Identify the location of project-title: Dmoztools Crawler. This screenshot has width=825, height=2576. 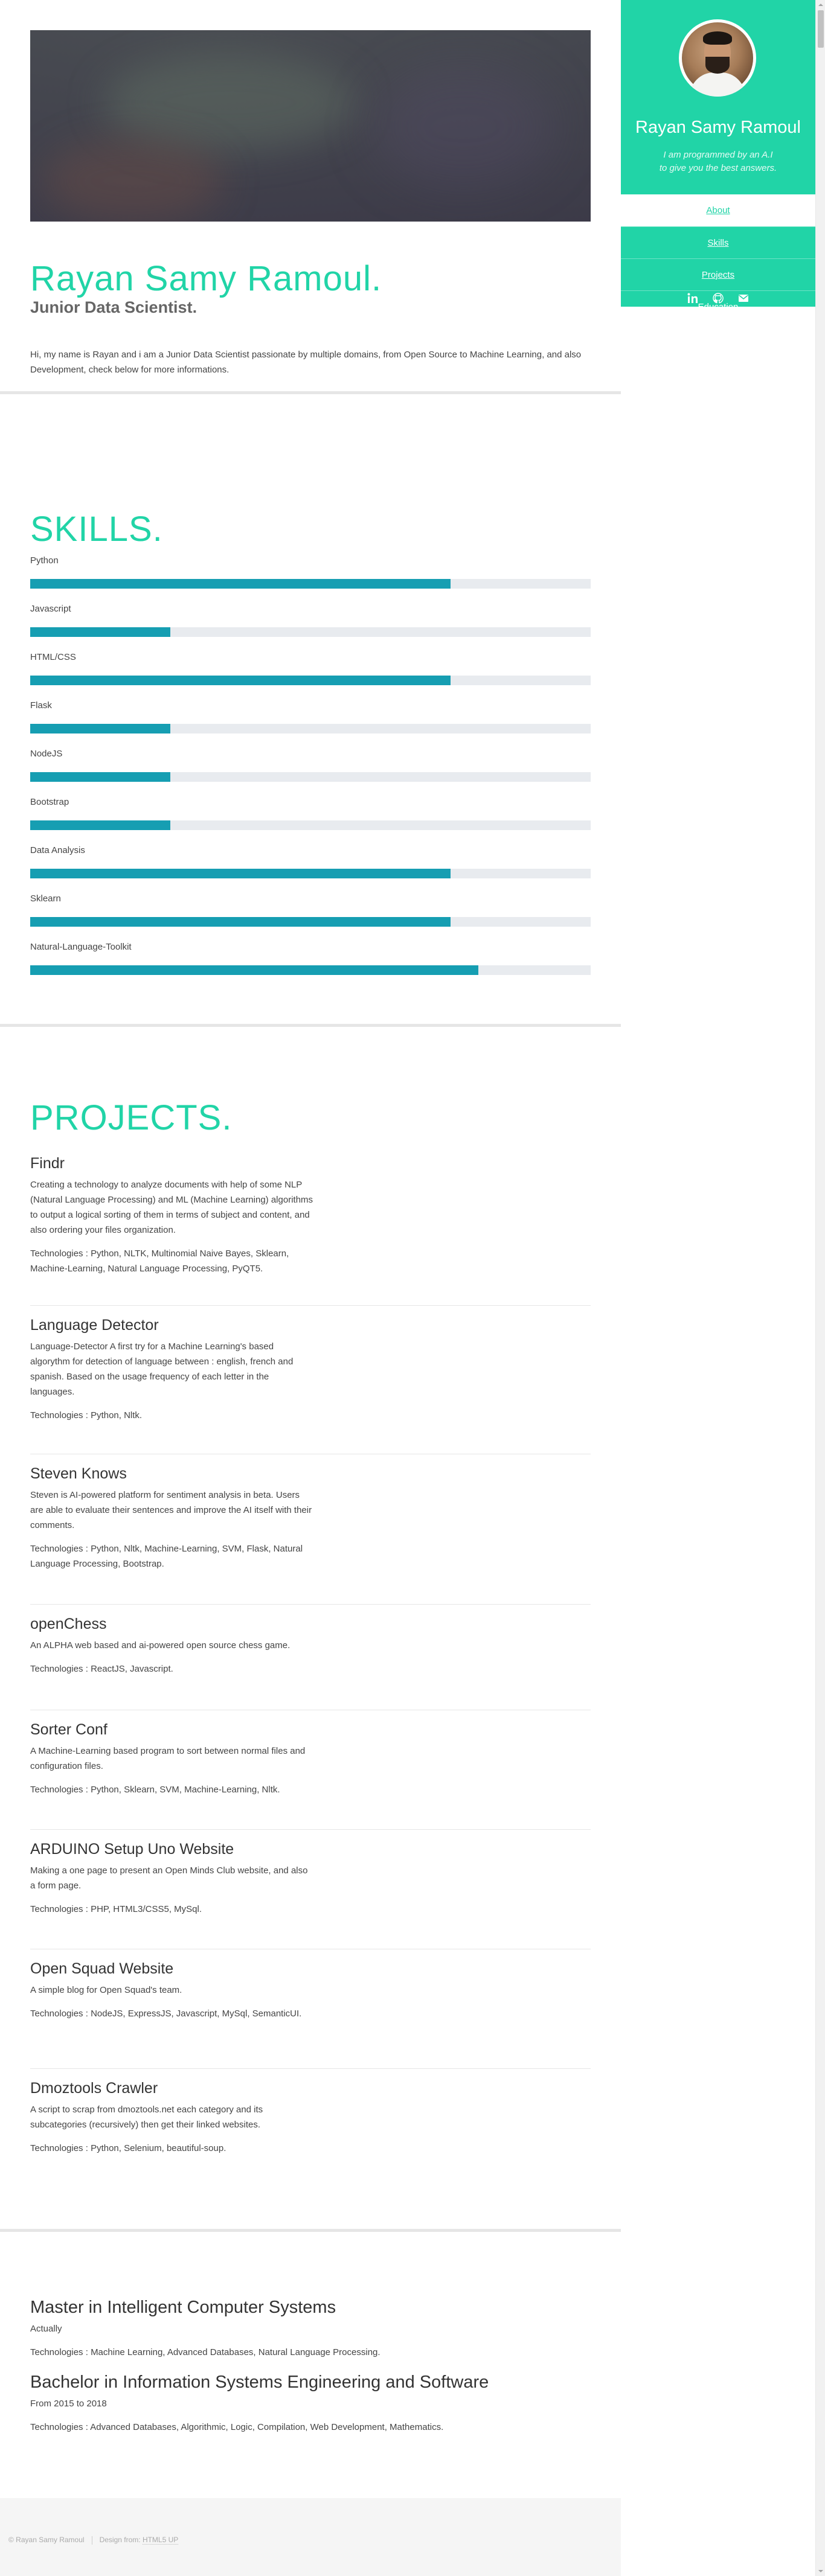
(94, 2088).